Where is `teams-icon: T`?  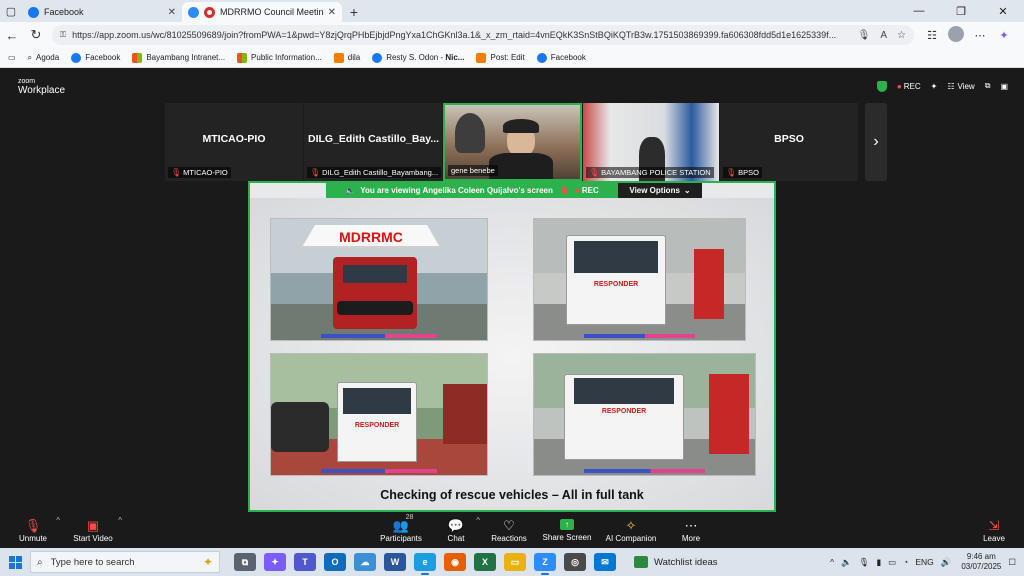
teams-icon: T is located at coordinates (305, 562).